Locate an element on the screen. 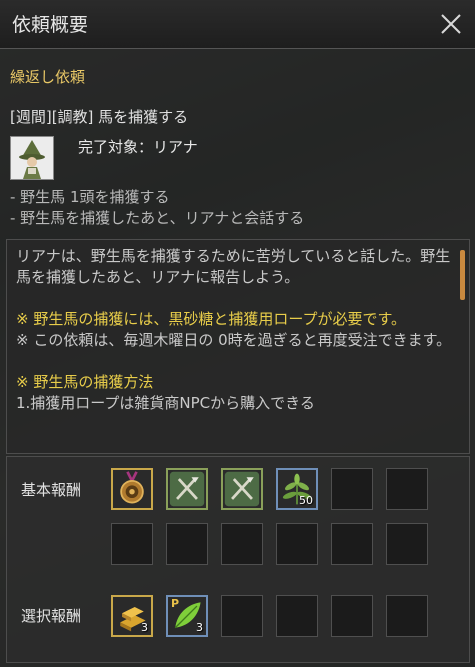 This screenshot has height=667, width=475. window-title: 依頼概要 is located at coordinates (50, 25).